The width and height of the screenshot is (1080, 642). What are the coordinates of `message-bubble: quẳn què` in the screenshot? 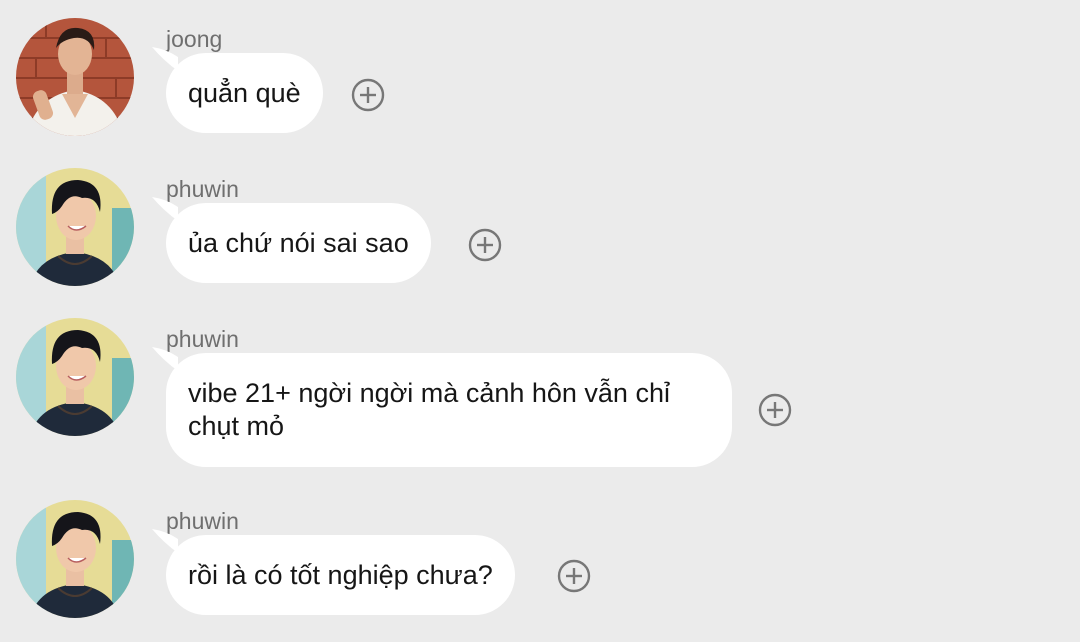 It's located at (237, 90).